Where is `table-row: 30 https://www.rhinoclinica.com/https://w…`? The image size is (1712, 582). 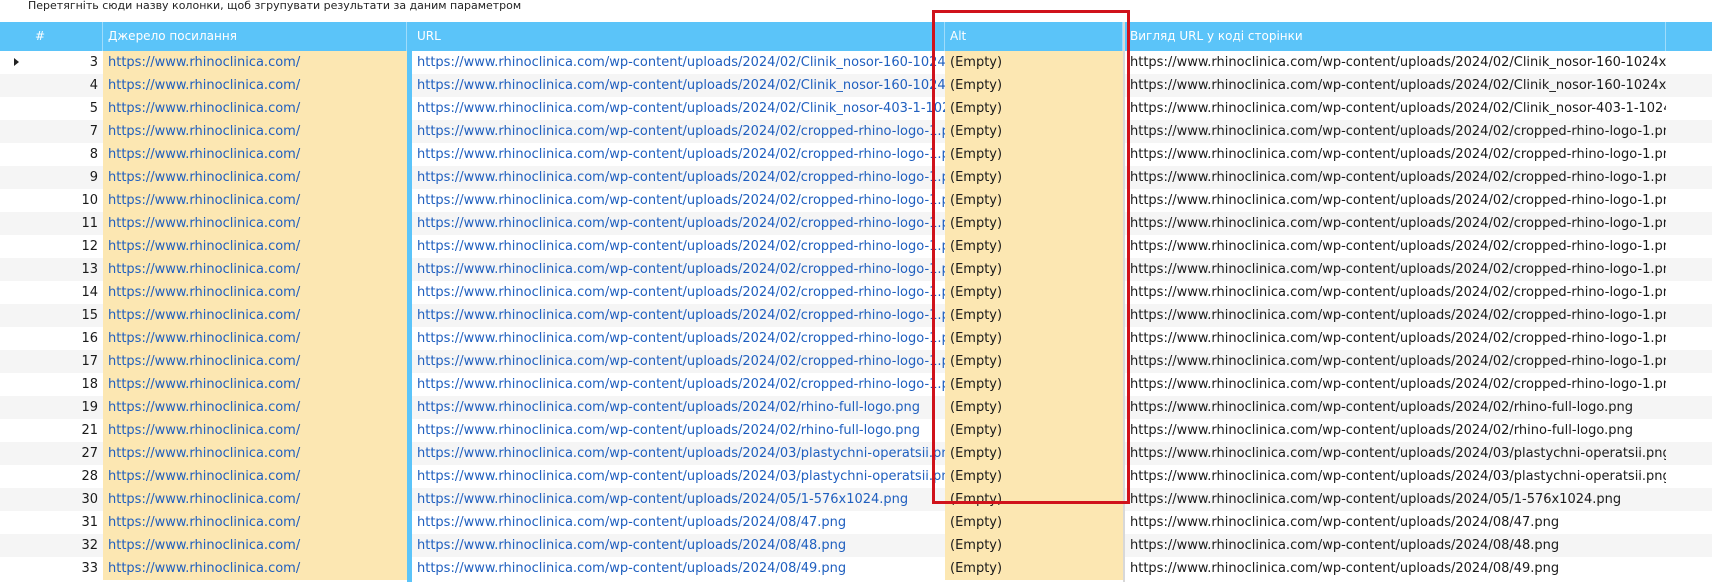
table-row: 30 https://www.rhinoclinica.com/https://w… is located at coordinates (856, 499).